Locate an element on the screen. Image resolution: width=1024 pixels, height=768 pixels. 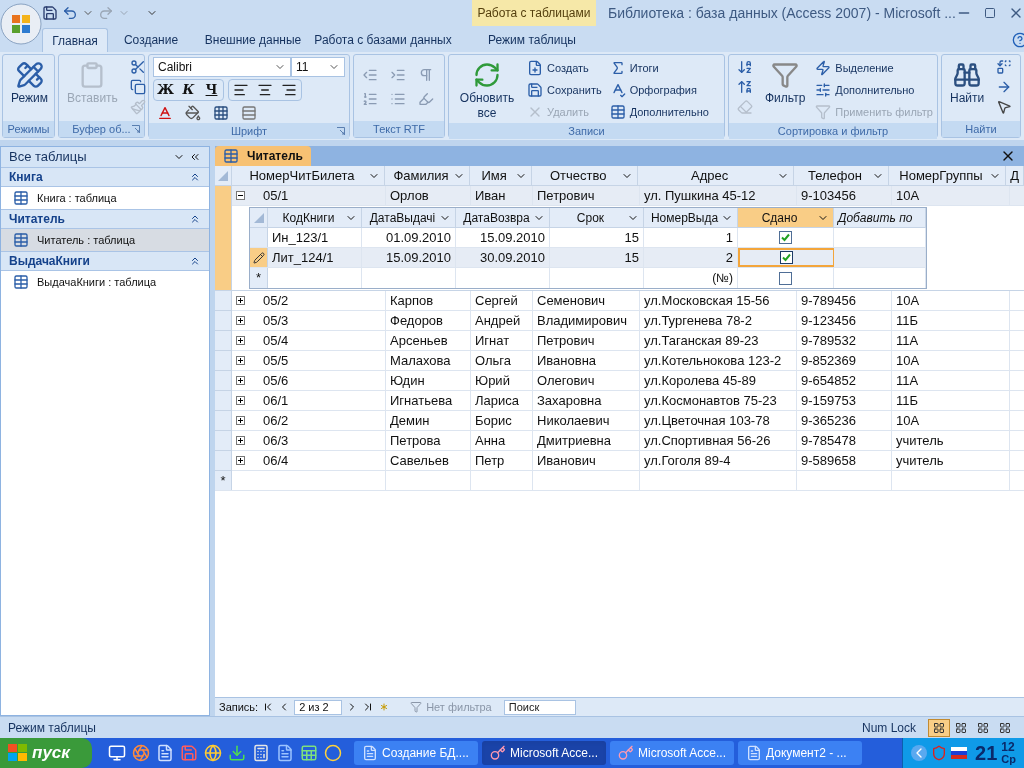
table-cell-text: 05/4 is located at coordinates (276, 340).